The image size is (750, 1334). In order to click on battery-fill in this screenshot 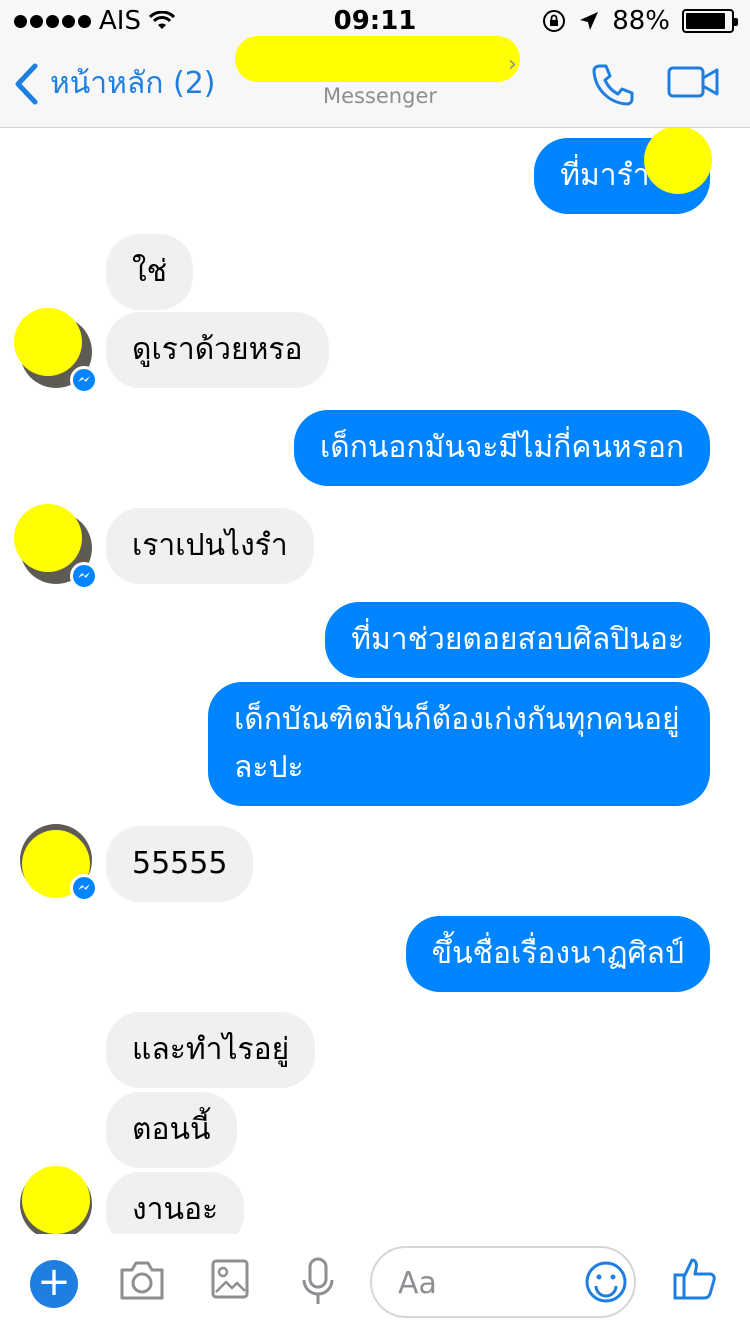, I will do `click(705, 21)`.